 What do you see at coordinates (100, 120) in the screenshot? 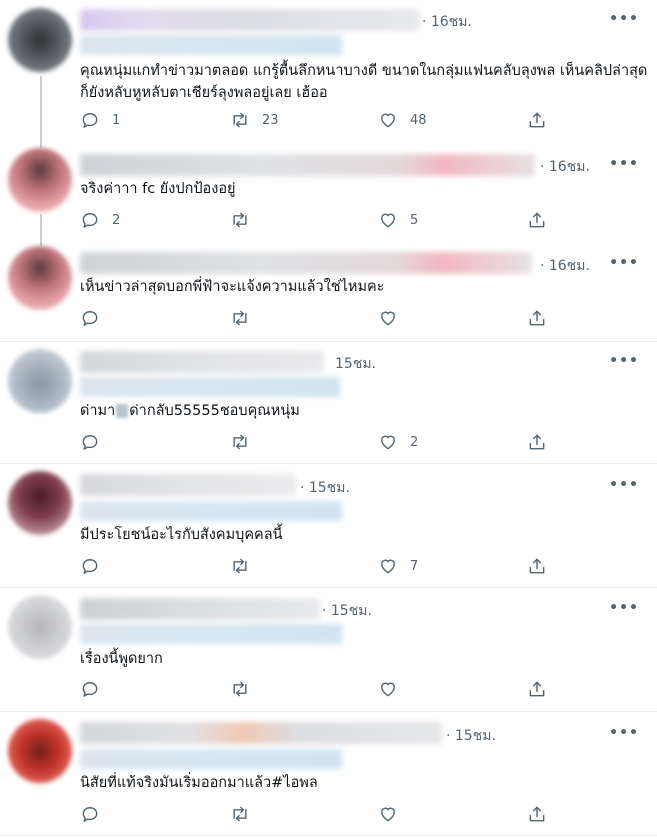
I see `reply-button: 1` at bounding box center [100, 120].